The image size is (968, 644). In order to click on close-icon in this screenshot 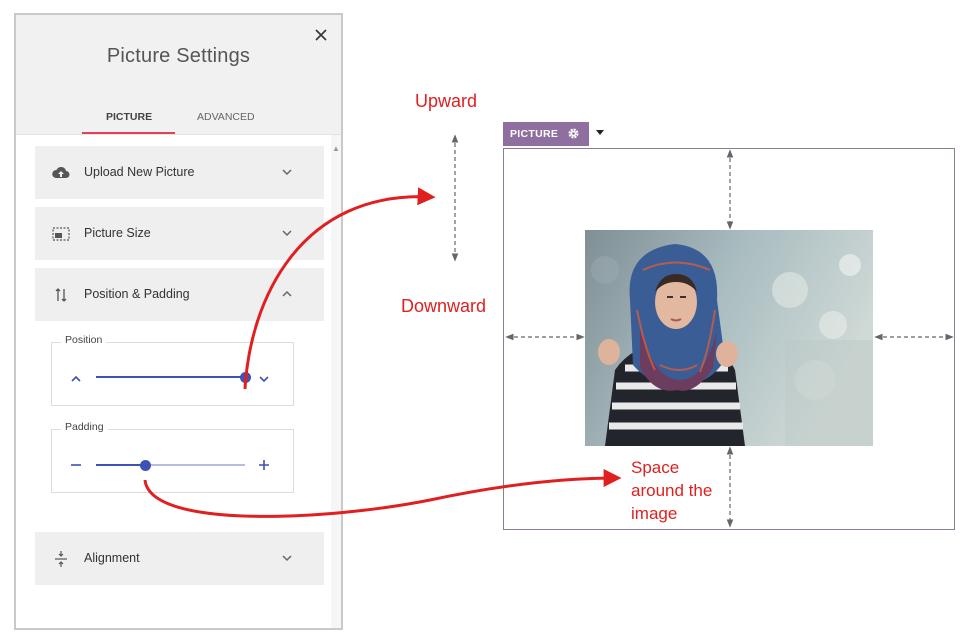, I will do `click(321, 35)`.